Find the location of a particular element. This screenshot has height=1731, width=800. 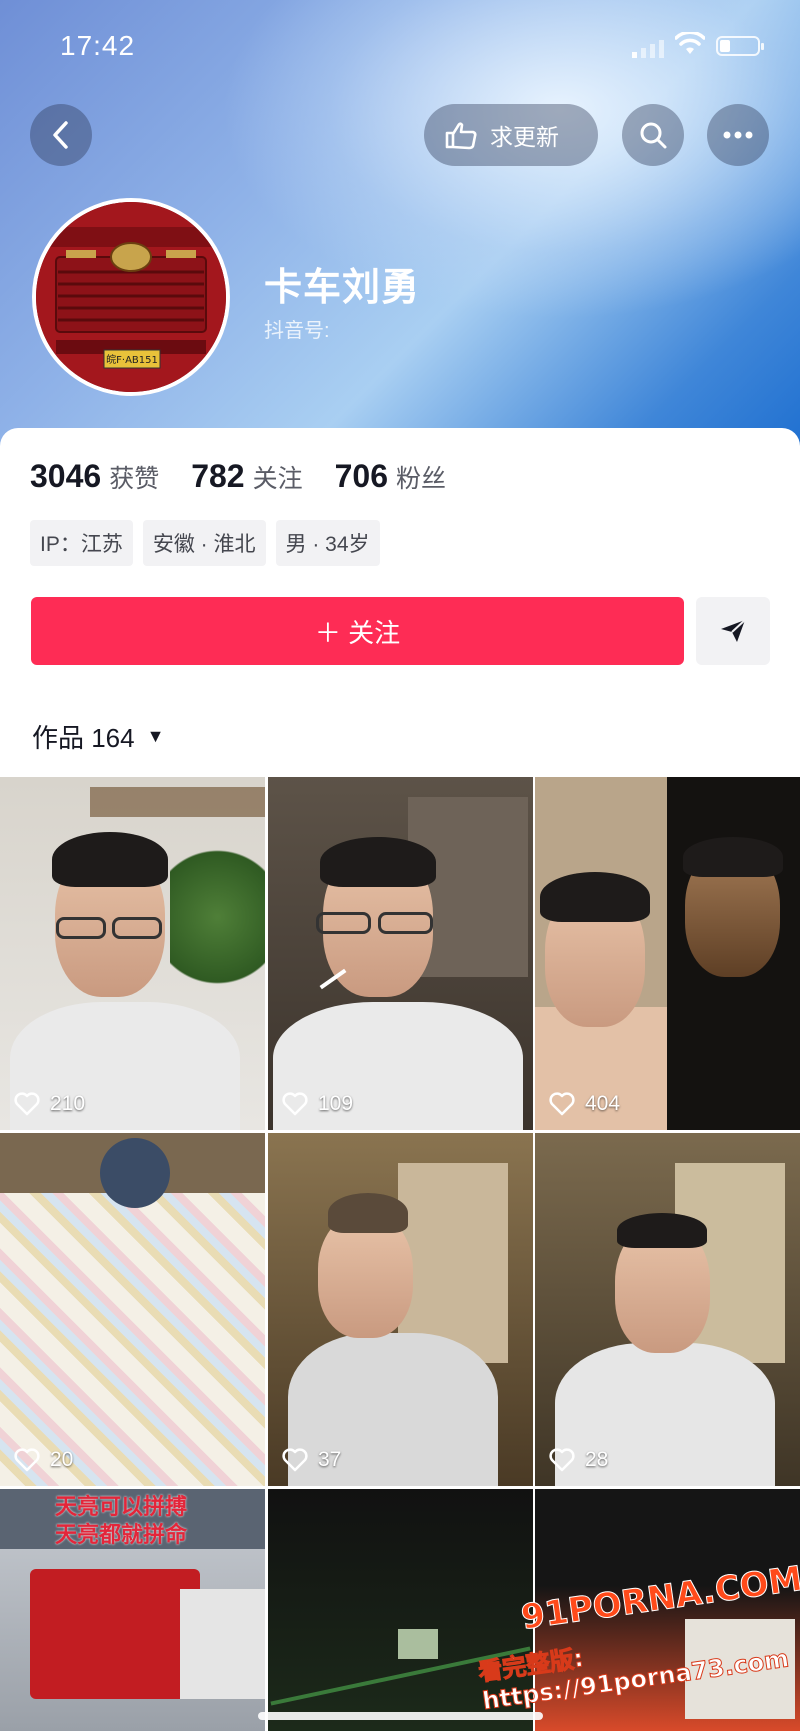

gender-age-tag: 男 · 34岁 is located at coordinates (327, 543).